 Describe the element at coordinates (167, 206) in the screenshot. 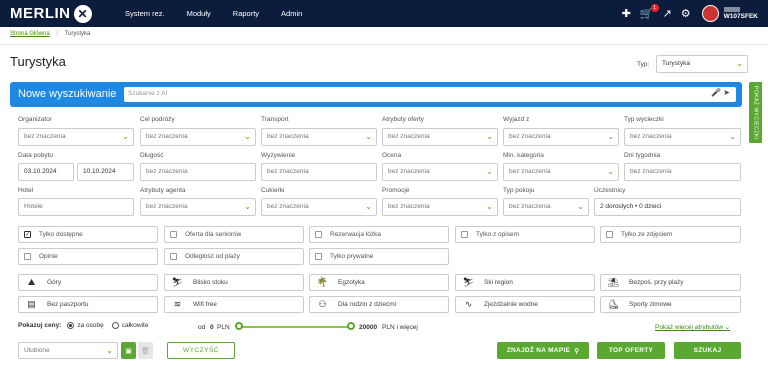

I see `atrybuty-agenta-value: bez znaczenia` at that location.